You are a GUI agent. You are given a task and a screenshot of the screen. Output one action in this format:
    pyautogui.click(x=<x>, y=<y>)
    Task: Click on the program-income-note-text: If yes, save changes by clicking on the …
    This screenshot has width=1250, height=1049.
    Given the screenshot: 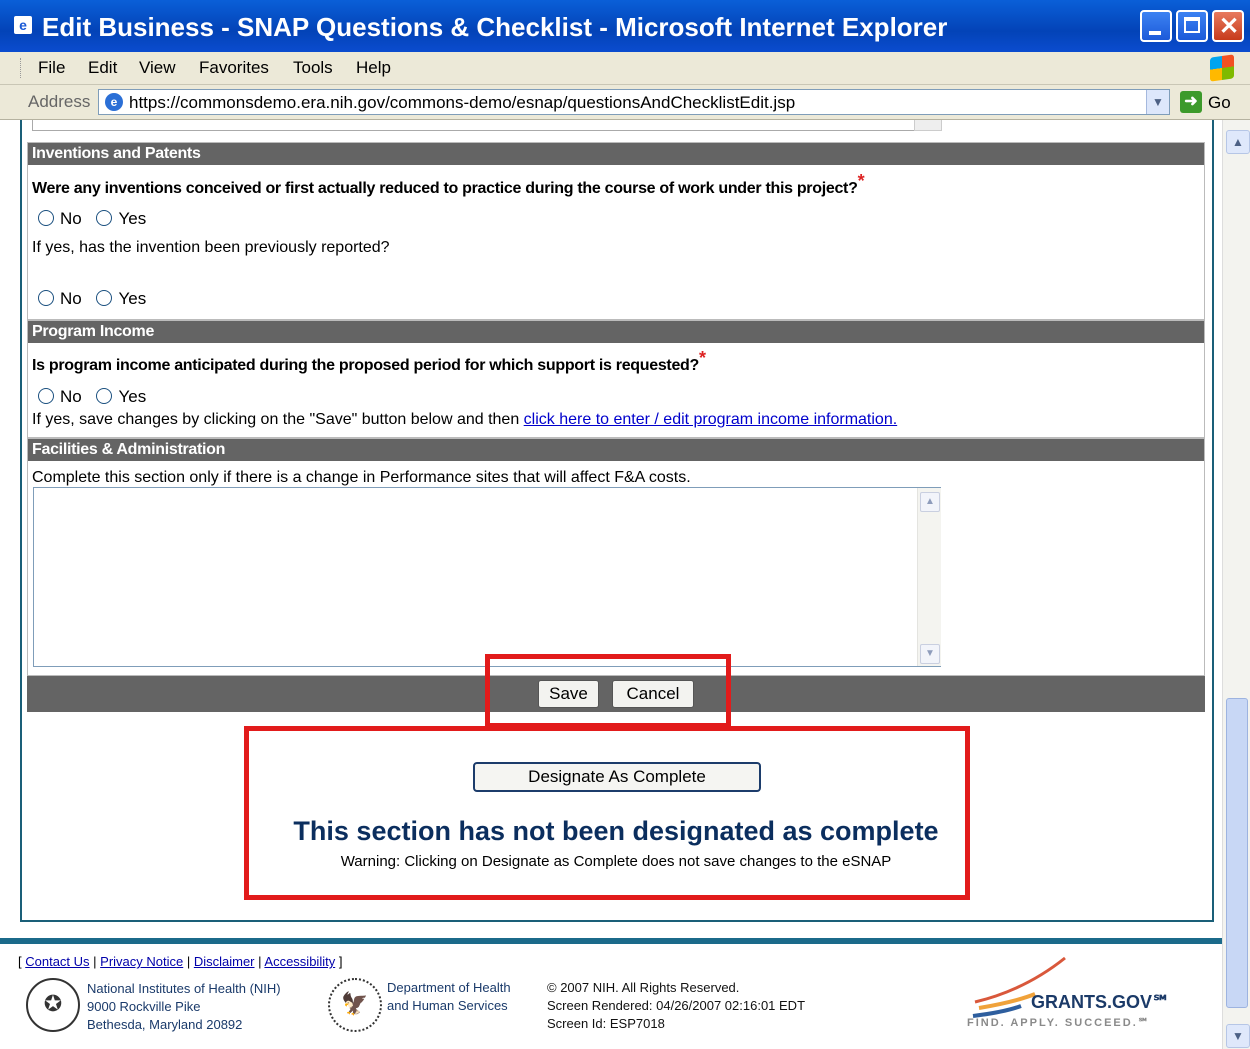 What is the action you would take?
    pyautogui.click(x=276, y=419)
    